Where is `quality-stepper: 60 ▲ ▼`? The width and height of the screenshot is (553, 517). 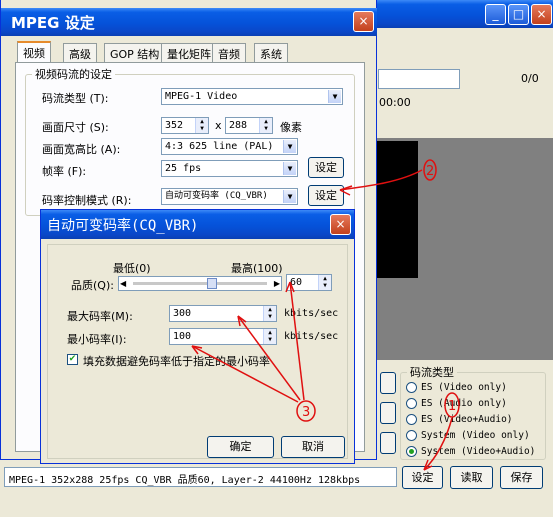
quality-stepper: 60 ▲ ▼ is located at coordinates (309, 282).